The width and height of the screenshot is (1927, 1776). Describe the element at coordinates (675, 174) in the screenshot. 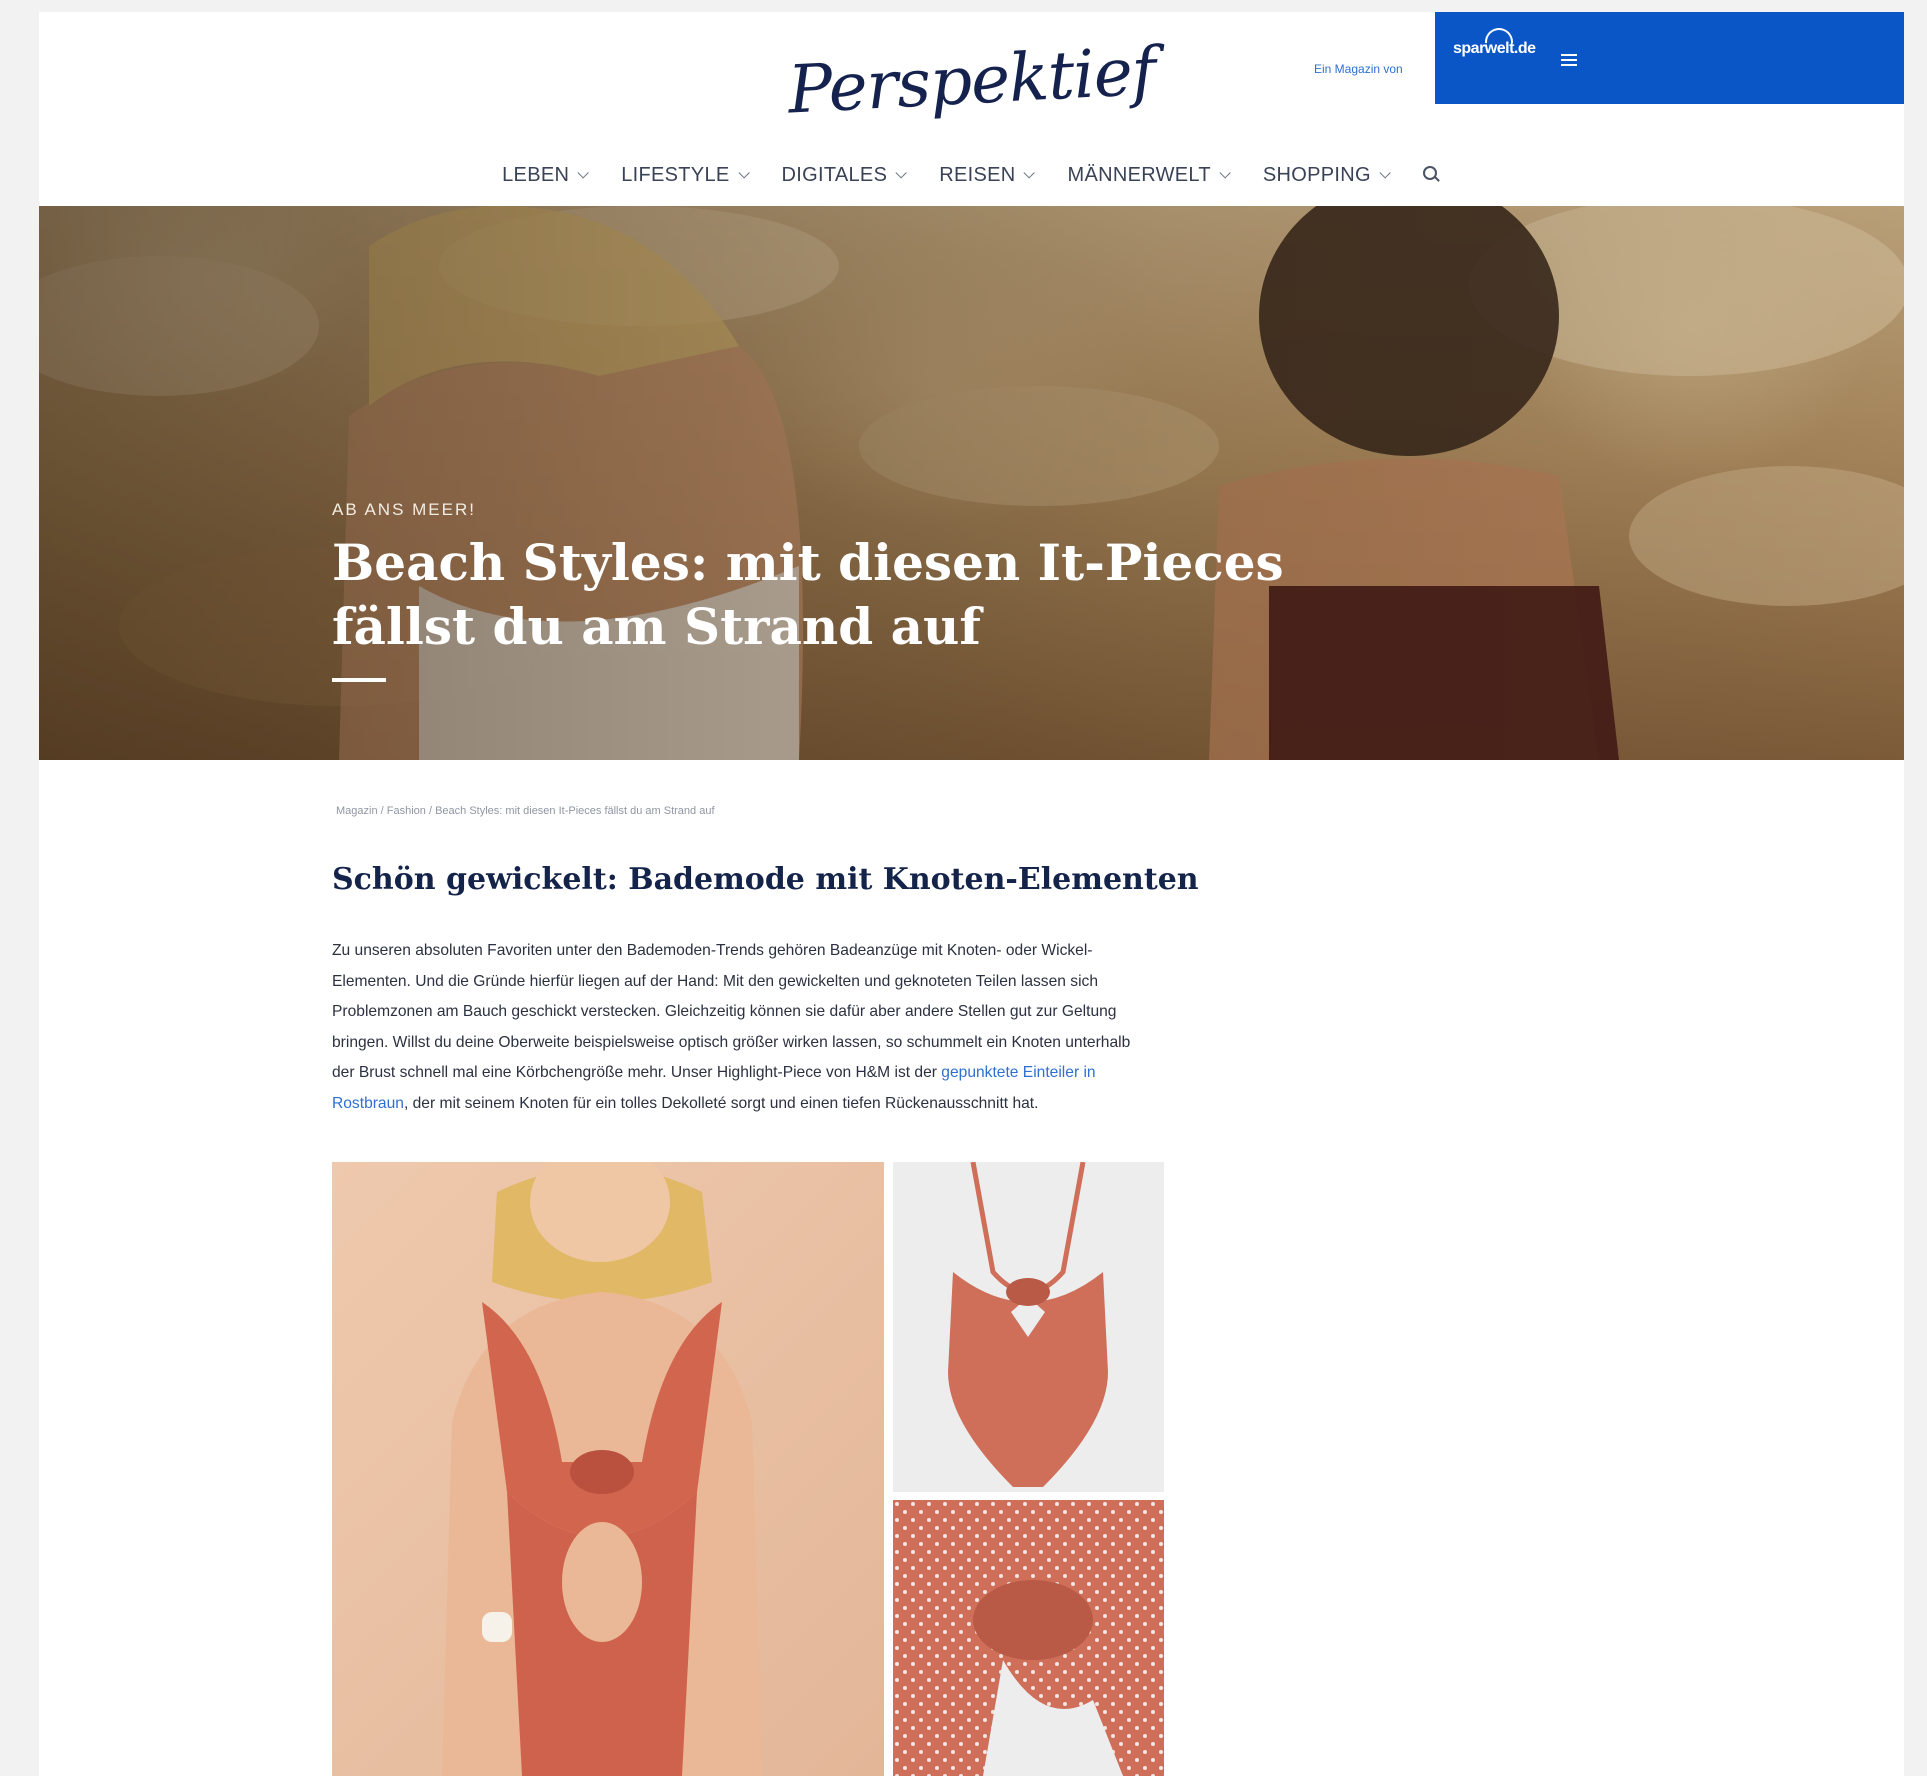

I see `nav-item-label: LIFESTYLE` at that location.